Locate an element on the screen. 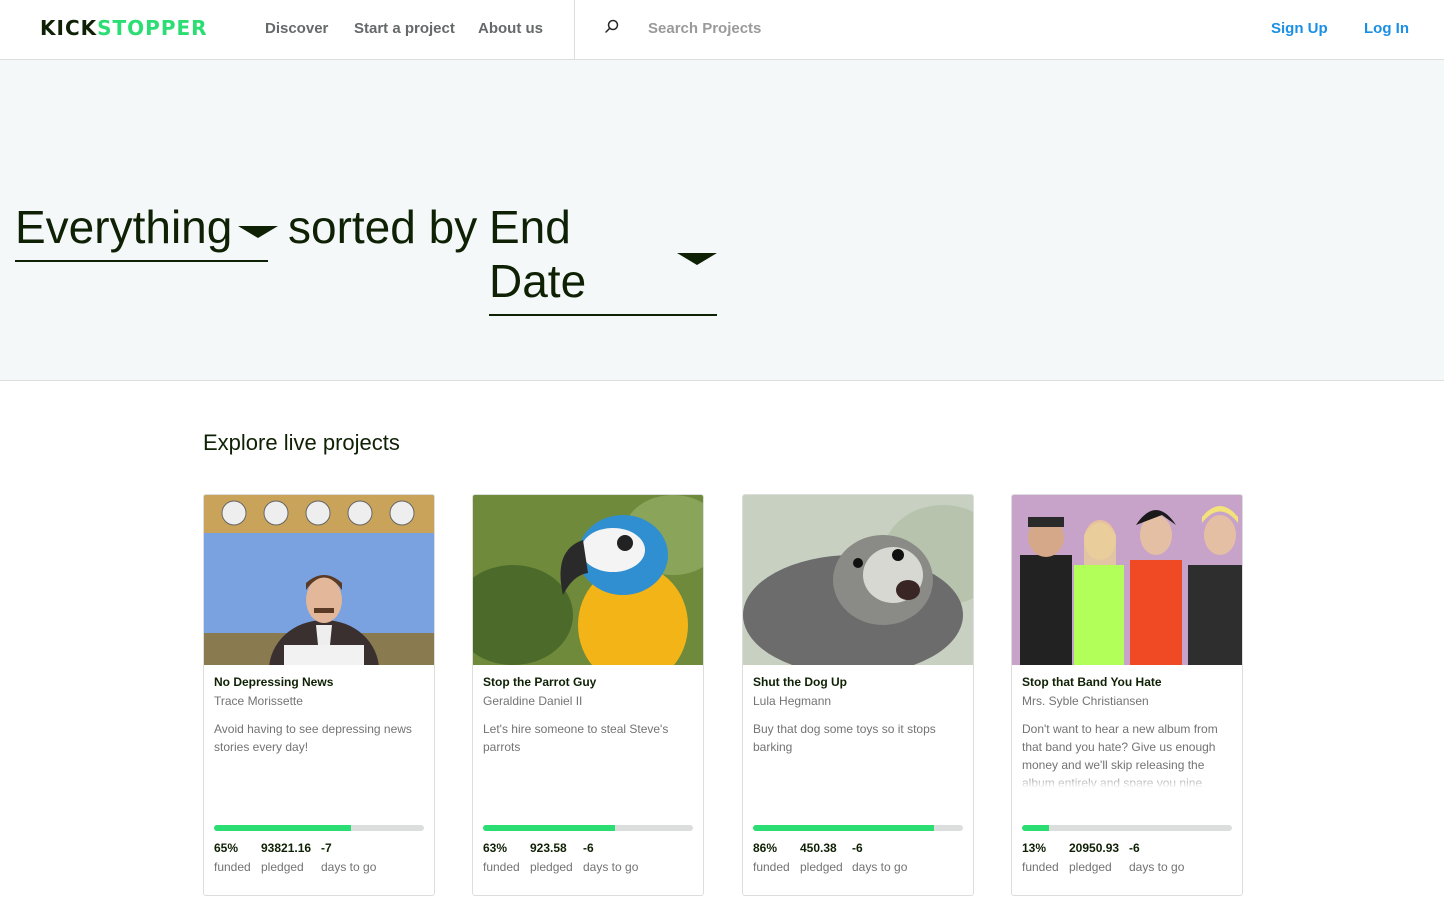 The image size is (1444, 924). project-title: No Depressing News is located at coordinates (273, 682).